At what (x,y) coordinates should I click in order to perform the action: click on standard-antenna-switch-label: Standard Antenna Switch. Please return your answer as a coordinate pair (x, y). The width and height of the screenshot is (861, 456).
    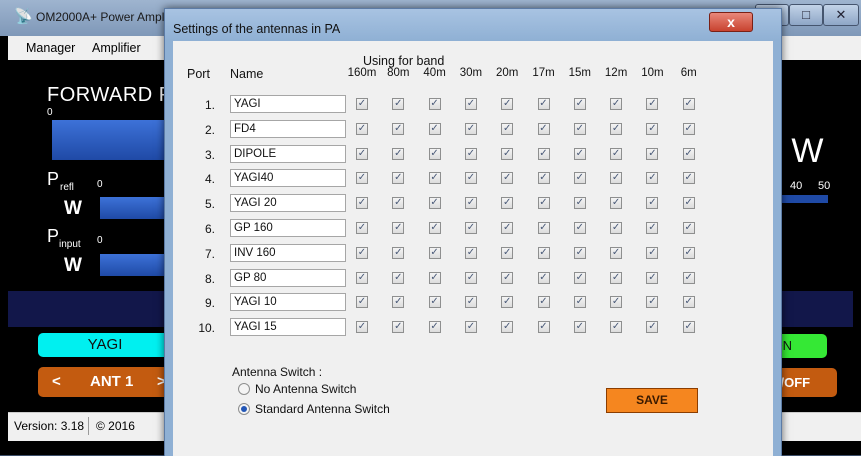
    Looking at the image, I should click on (322, 409).